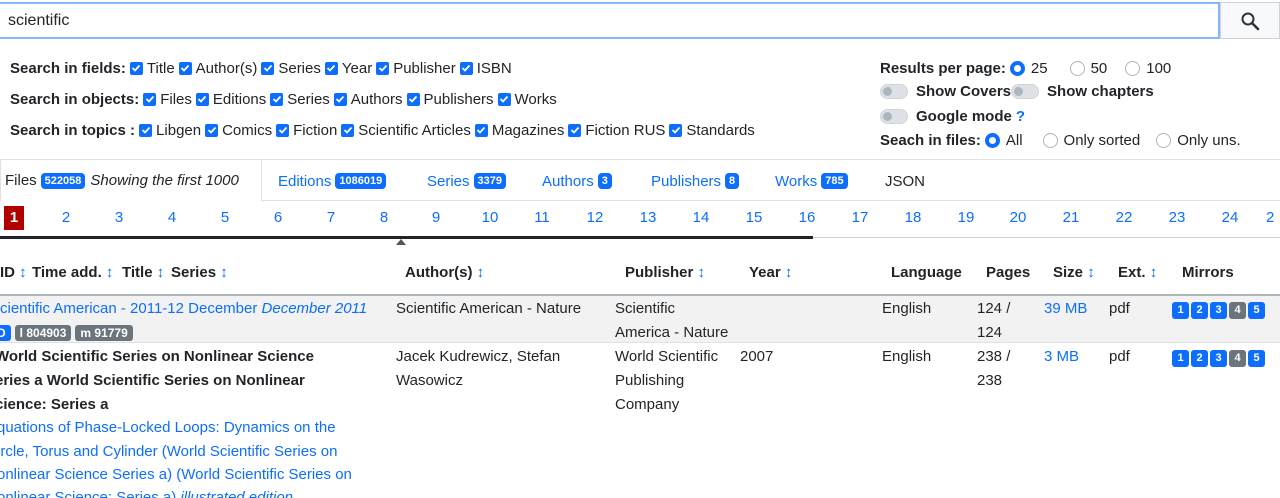 This screenshot has width=1280, height=498. What do you see at coordinates (1148, 68) in the screenshot?
I see `results-100-radio: 100` at bounding box center [1148, 68].